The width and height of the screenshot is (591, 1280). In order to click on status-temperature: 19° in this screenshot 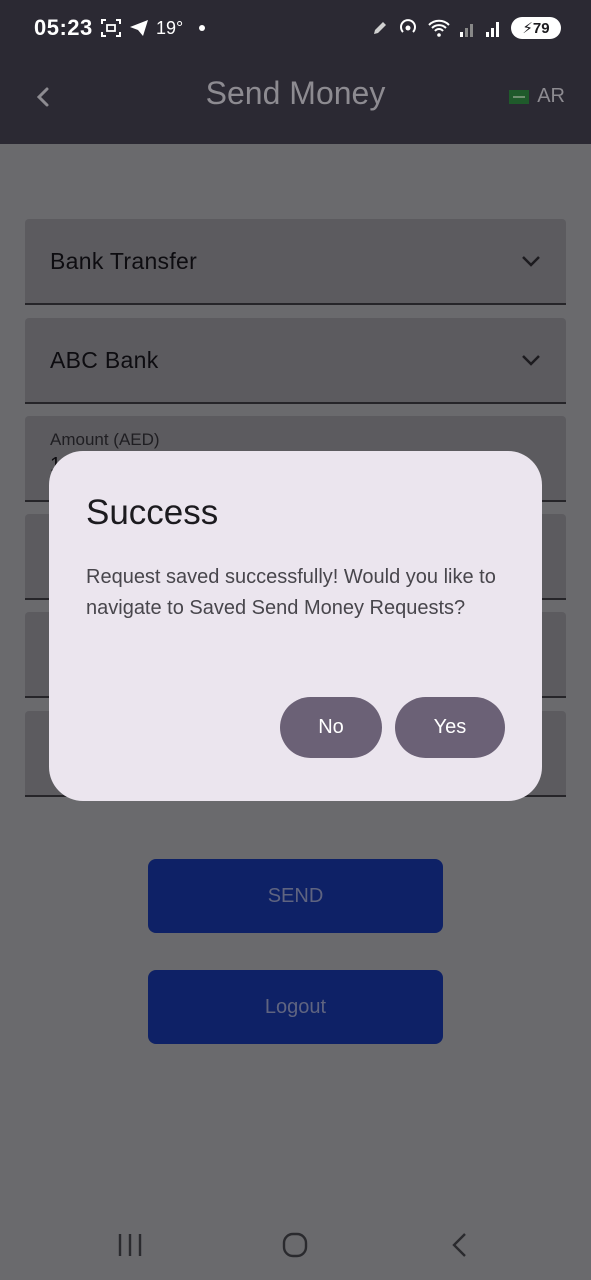, I will do `click(170, 27)`.